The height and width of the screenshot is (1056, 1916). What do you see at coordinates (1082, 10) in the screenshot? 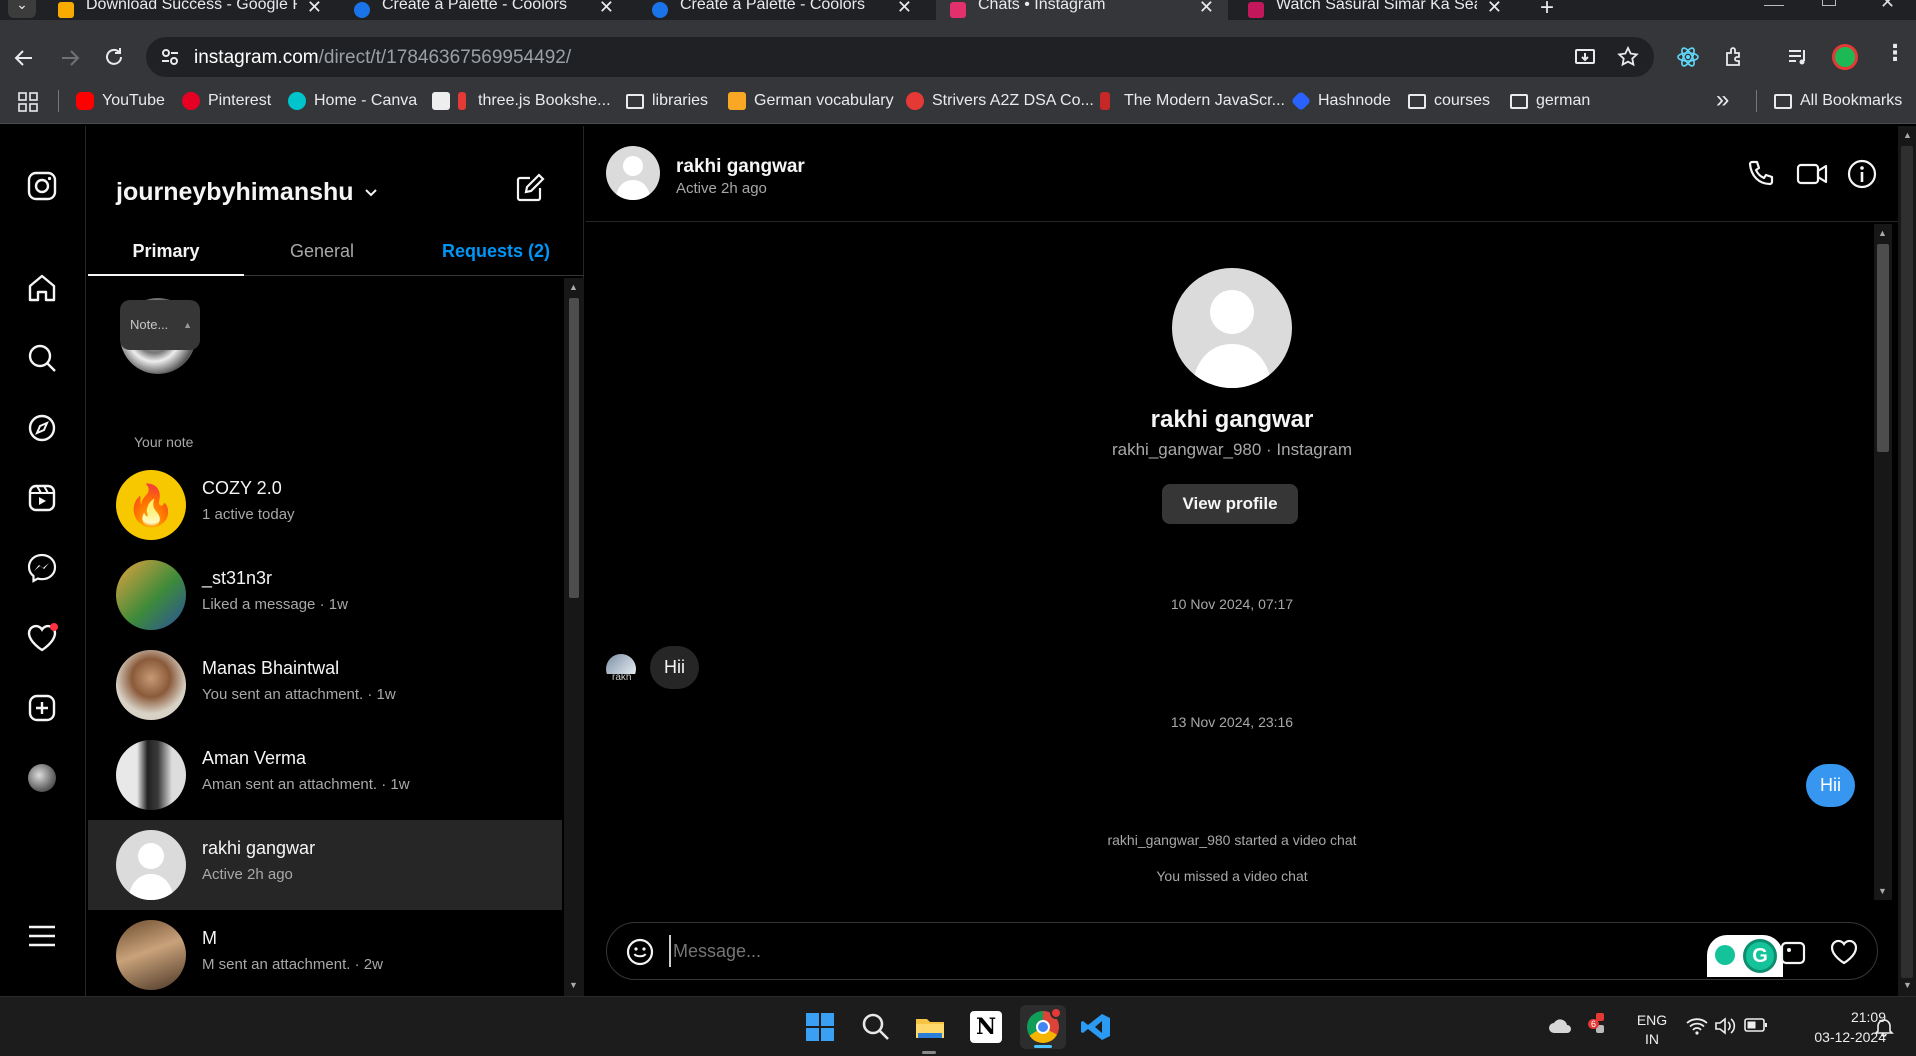
I see `tab-instagram-chats: Chats • Instagram ✕` at bounding box center [1082, 10].